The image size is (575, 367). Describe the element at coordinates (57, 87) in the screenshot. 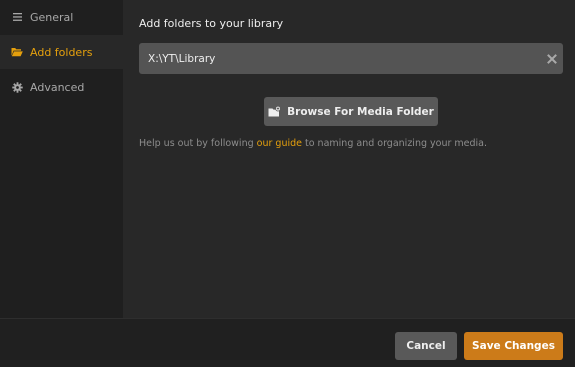

I see `sidebar-item-label: Advanced` at that location.